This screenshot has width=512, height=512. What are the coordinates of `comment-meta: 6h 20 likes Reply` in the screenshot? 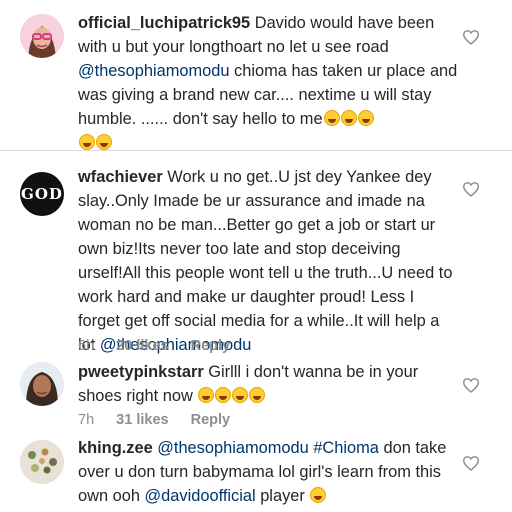 It's located at (163, 346).